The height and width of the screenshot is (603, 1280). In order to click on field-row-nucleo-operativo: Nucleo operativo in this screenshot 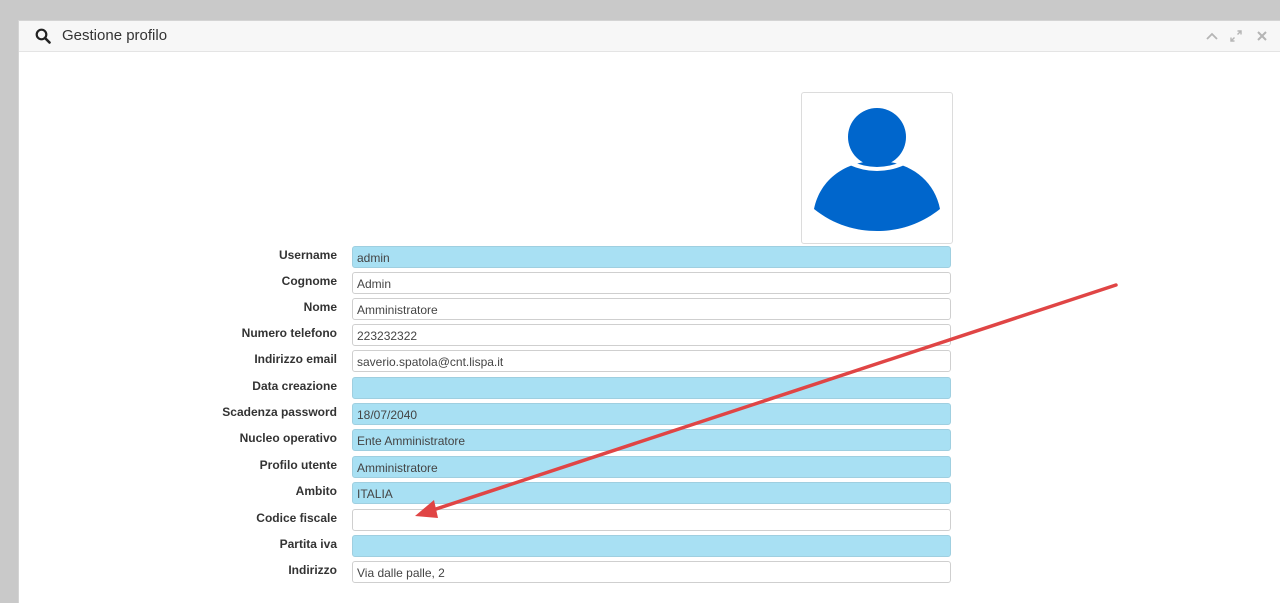, I will do `click(649, 440)`.